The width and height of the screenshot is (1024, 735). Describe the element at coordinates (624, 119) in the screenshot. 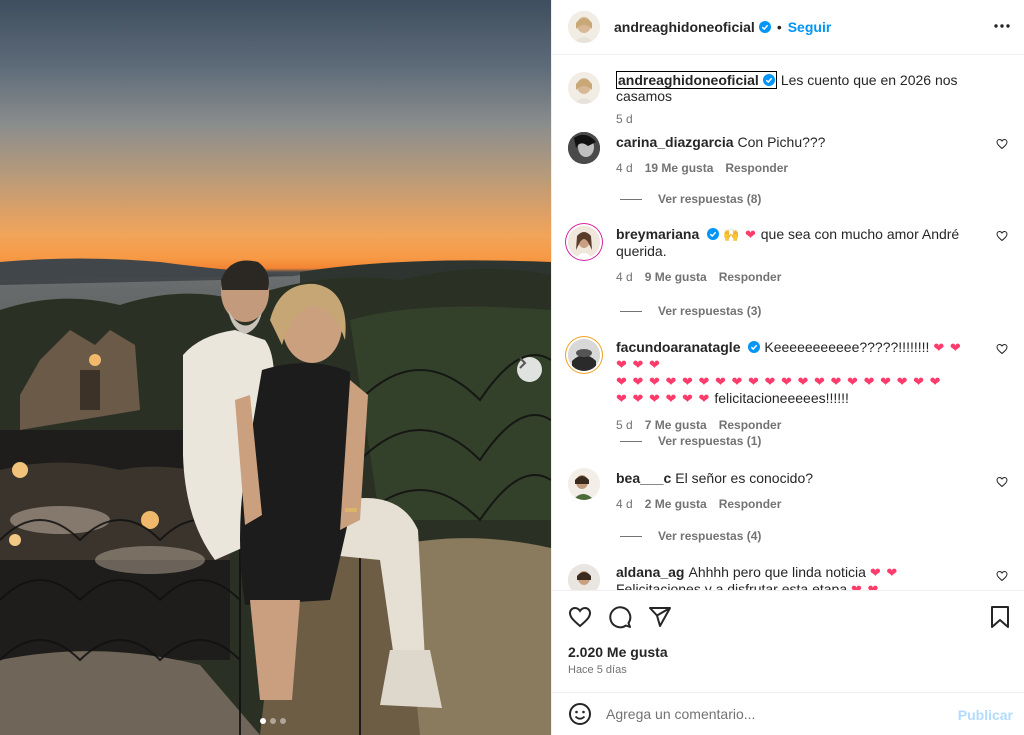

I see `caption-time: 5 d` at that location.